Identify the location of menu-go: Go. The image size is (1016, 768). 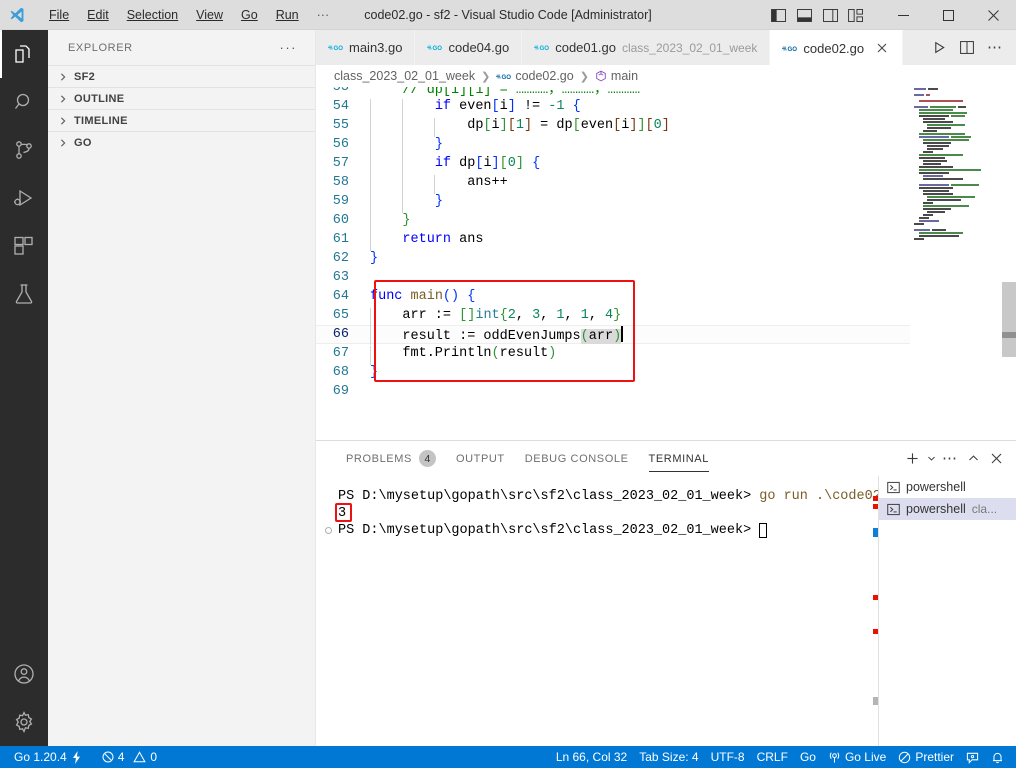
(249, 15).